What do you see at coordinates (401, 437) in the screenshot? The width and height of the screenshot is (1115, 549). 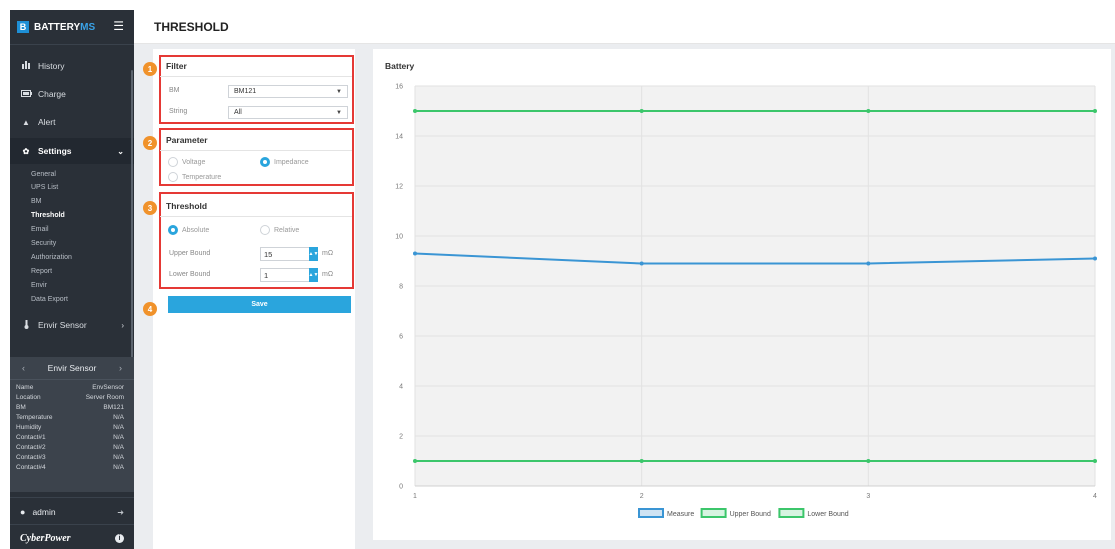 I see `y-tick-label: 2` at bounding box center [401, 437].